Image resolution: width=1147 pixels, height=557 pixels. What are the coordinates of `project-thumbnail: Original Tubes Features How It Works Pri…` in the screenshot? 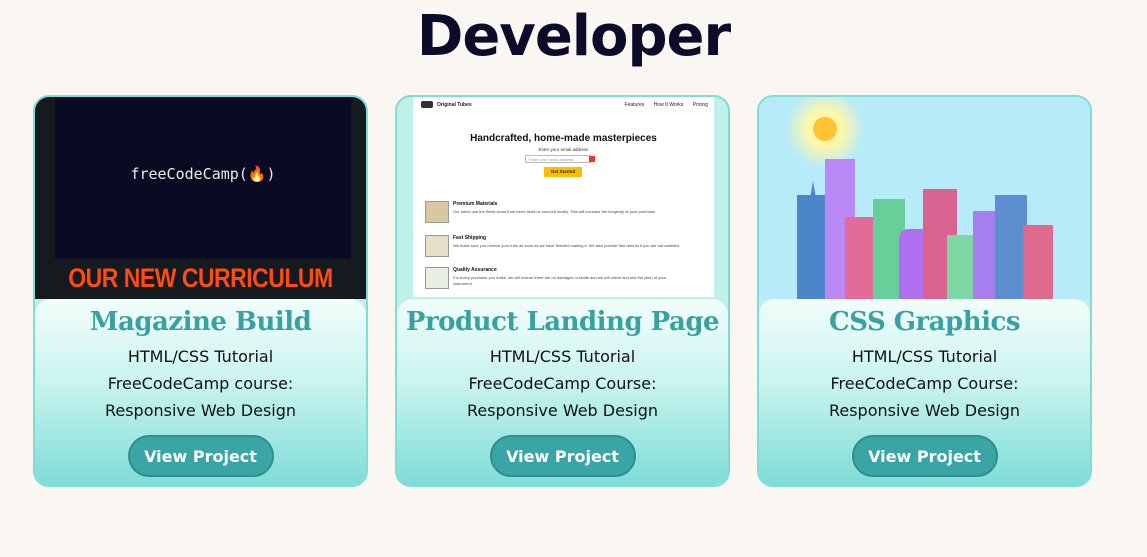 It's located at (562, 198).